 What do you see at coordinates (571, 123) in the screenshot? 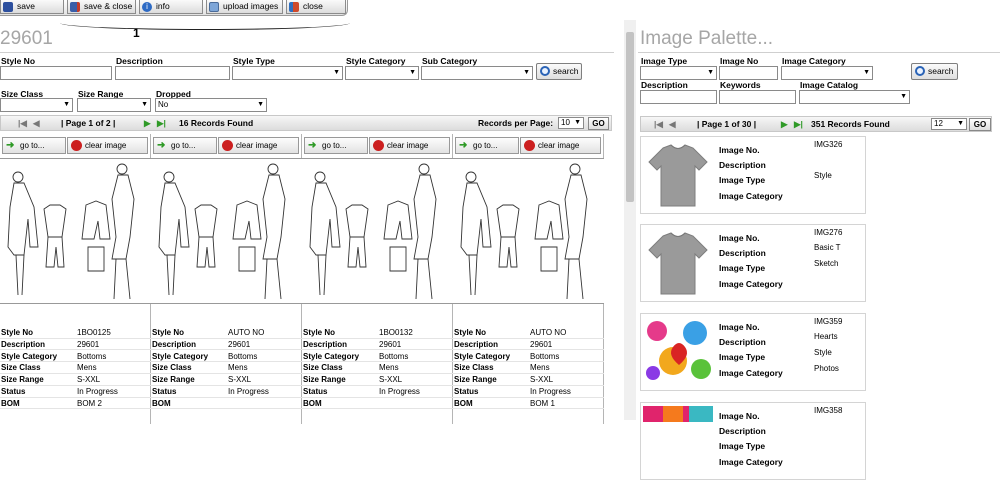
I see `records-per-page-select: 10` at bounding box center [571, 123].